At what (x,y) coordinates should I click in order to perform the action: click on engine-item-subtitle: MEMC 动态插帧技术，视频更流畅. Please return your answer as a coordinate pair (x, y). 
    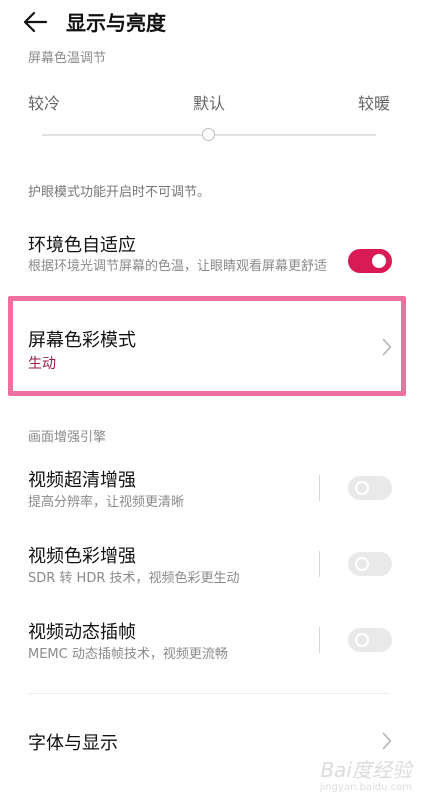
    Looking at the image, I should click on (128, 654).